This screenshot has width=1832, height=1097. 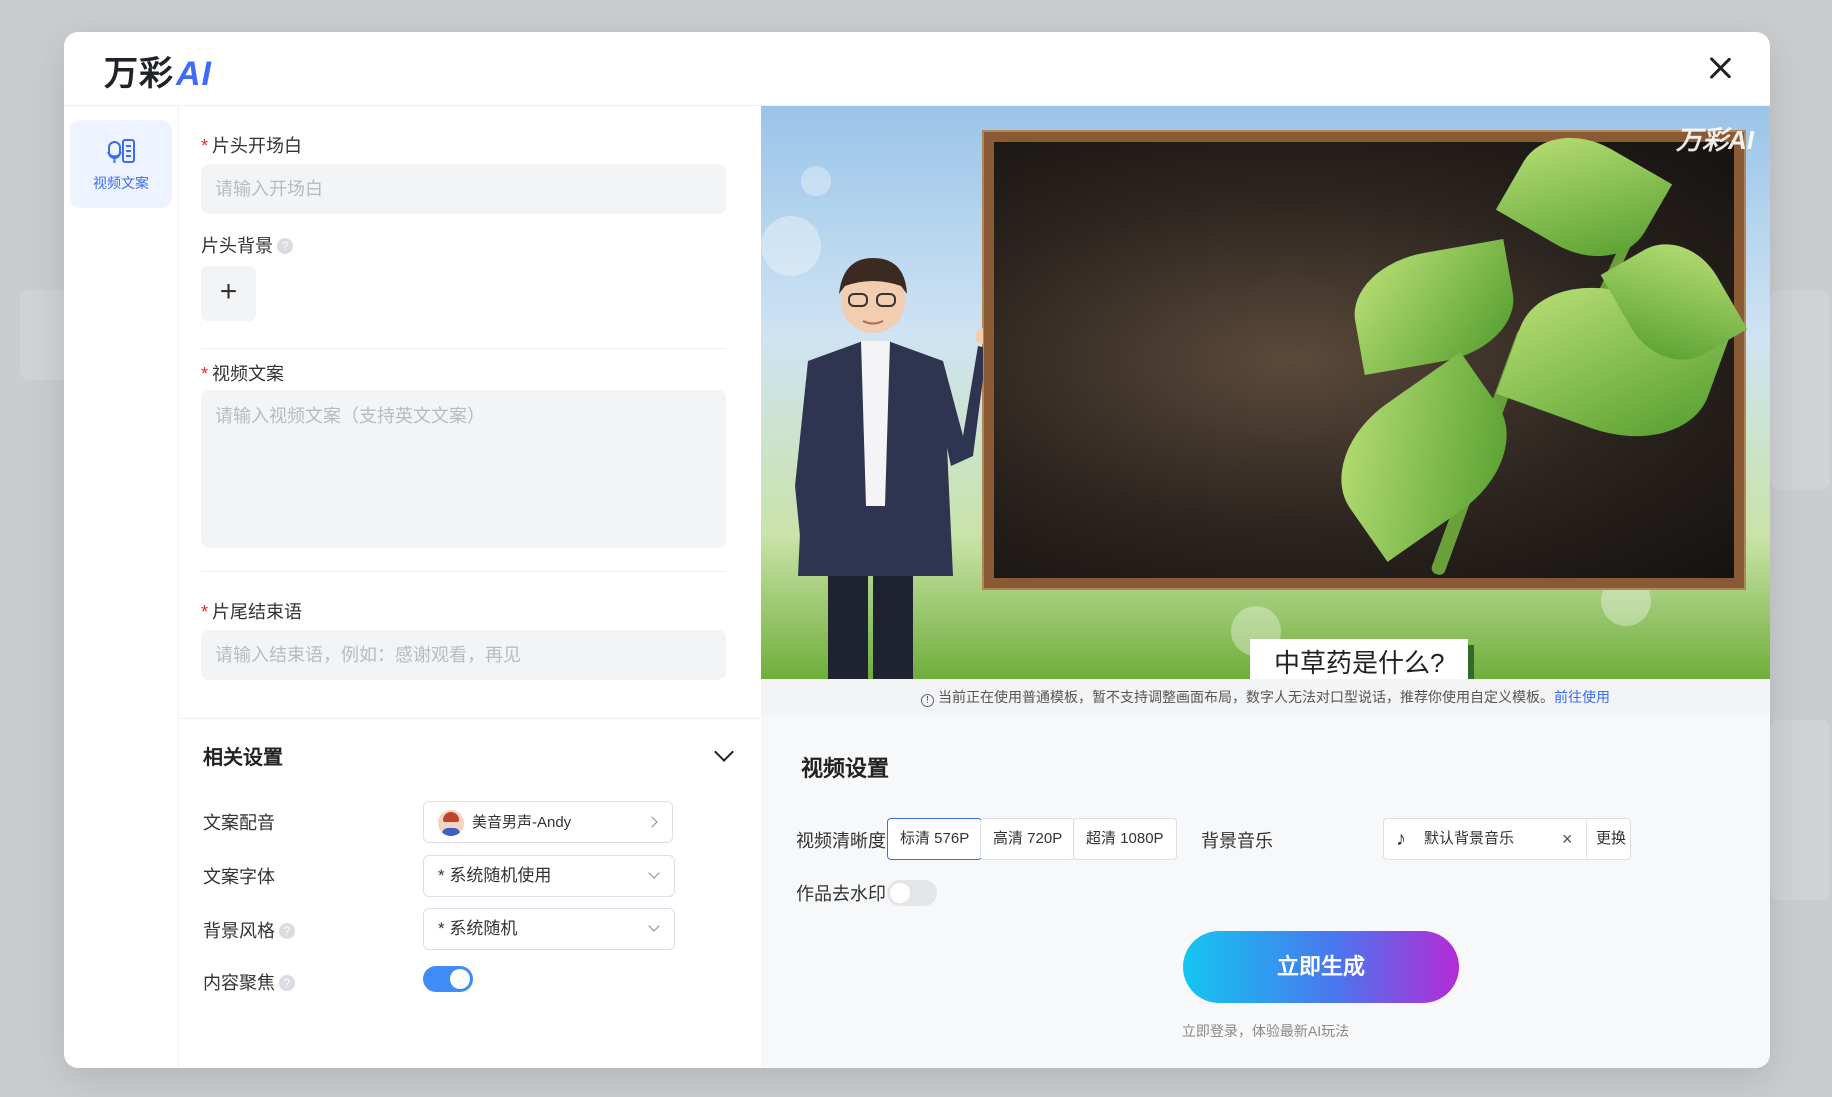 I want to click on video-settings-title: 视频设置, so click(x=845, y=768).